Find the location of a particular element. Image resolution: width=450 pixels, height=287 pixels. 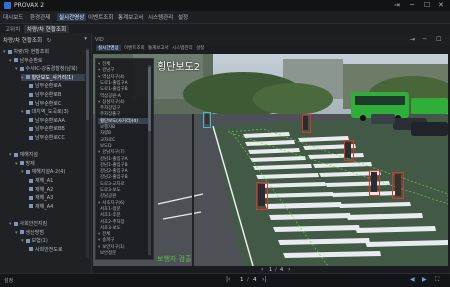

camera-list-item: ▾ 송파구 is located at coordinates (123, 240).